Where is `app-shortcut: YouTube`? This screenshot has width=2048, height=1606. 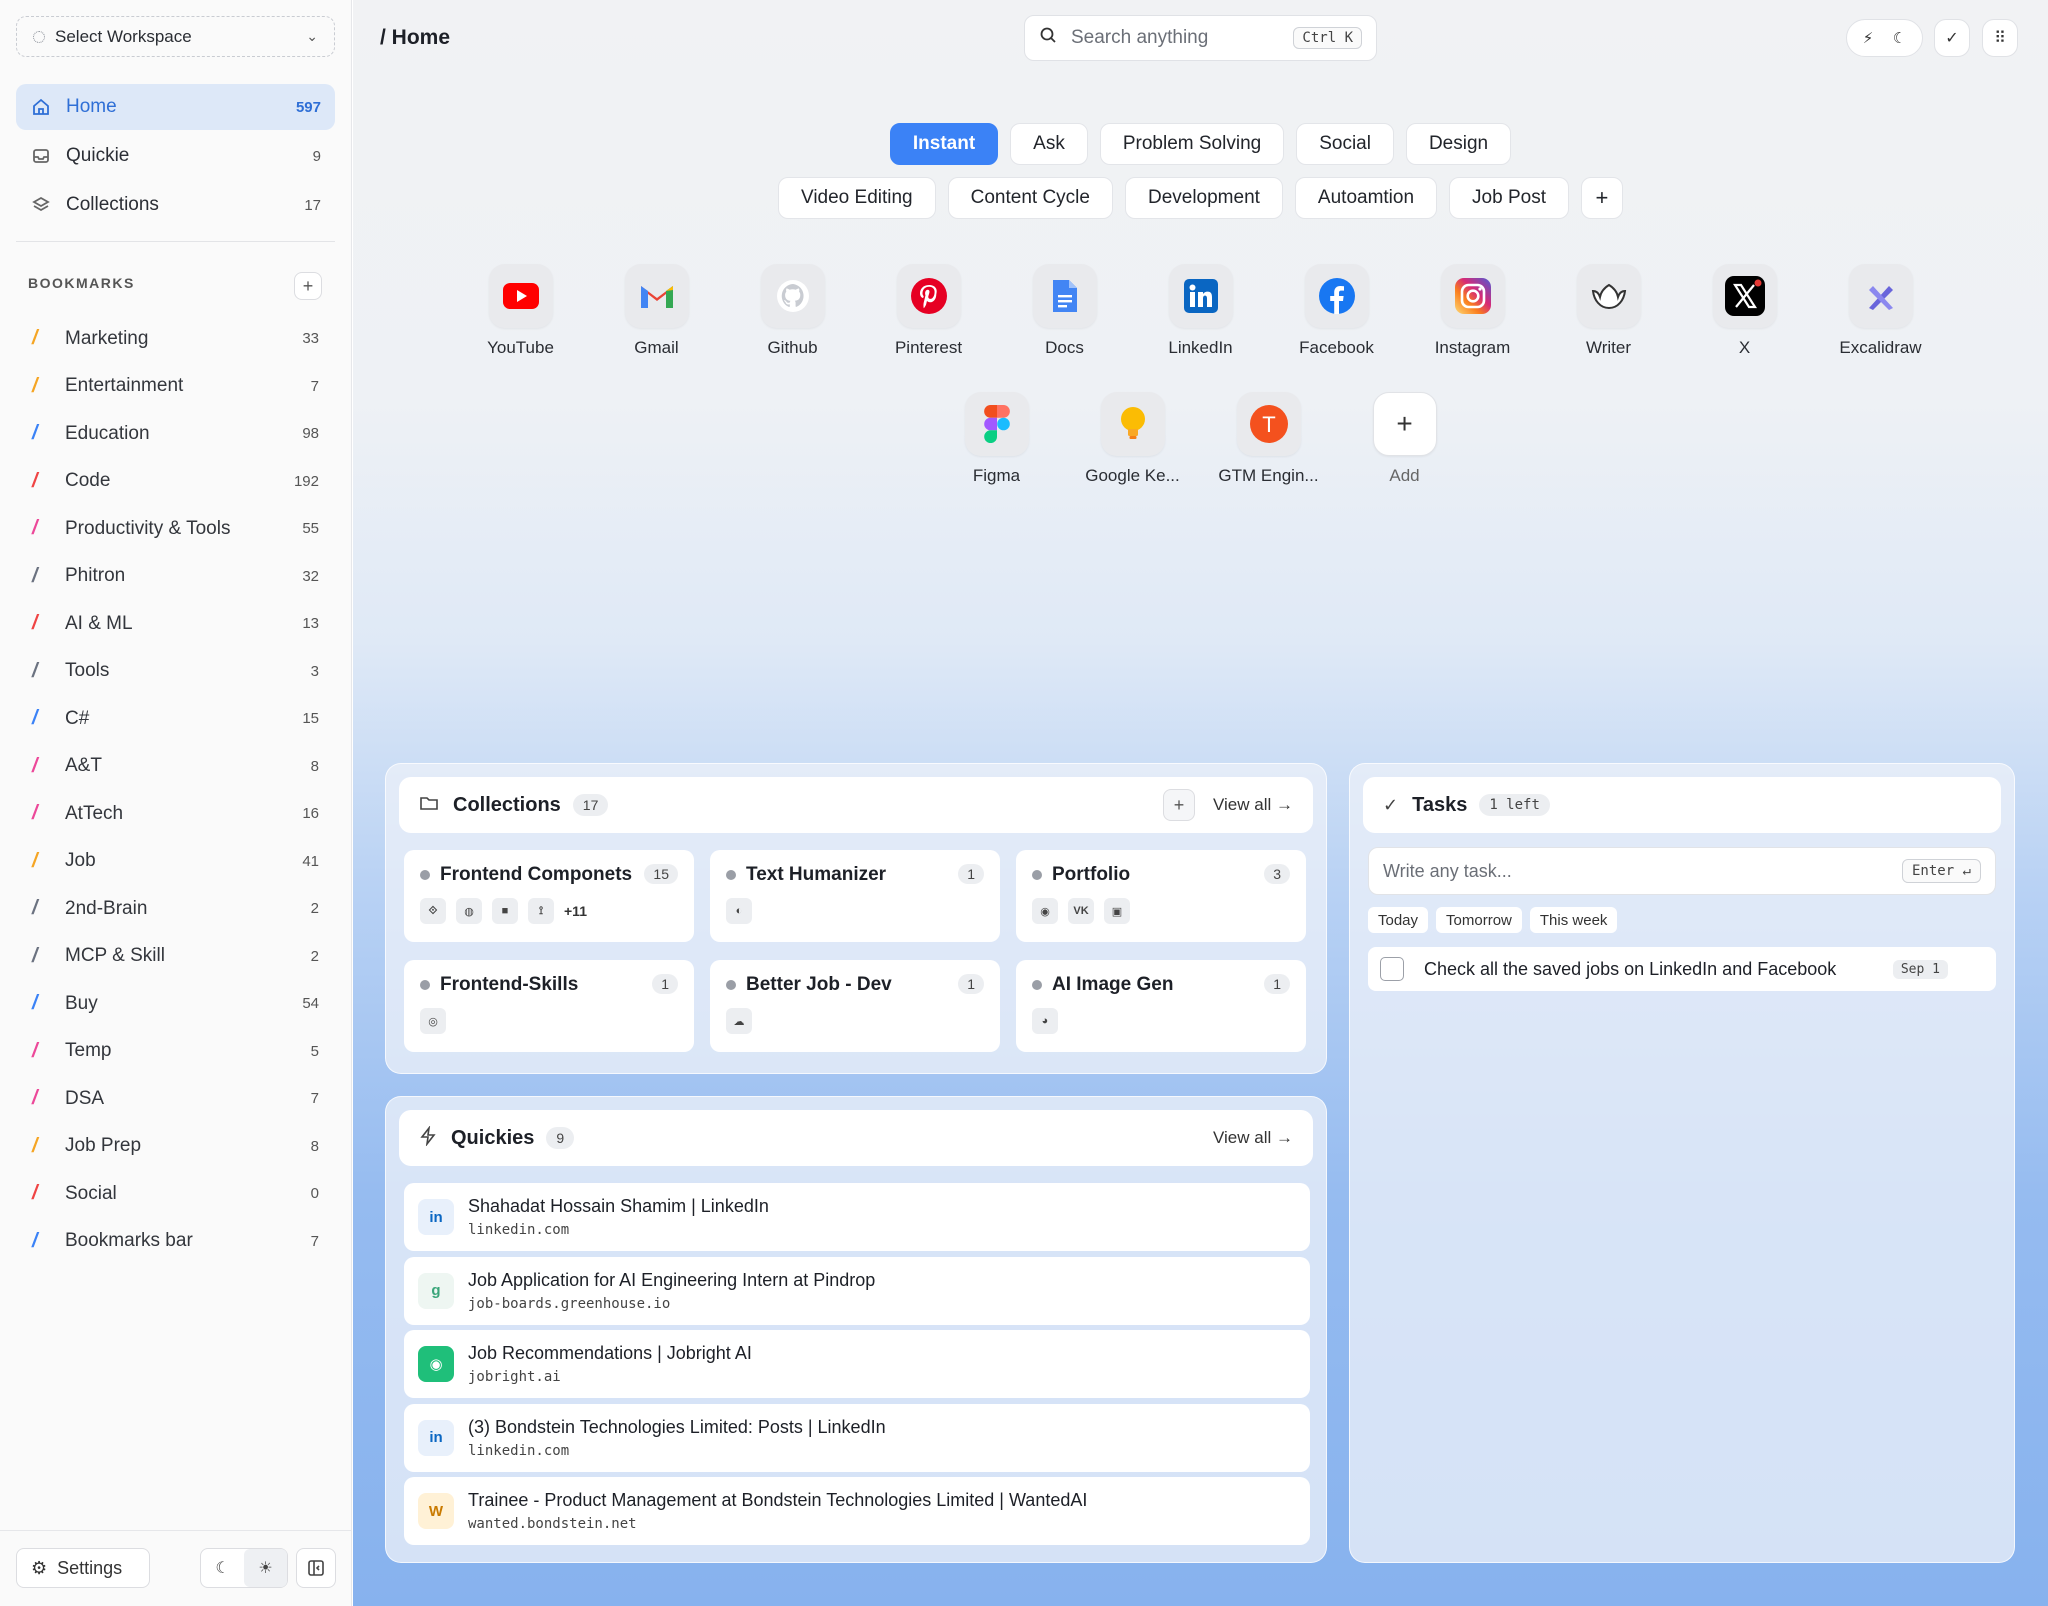
app-shortcut: YouTube is located at coordinates (521, 311).